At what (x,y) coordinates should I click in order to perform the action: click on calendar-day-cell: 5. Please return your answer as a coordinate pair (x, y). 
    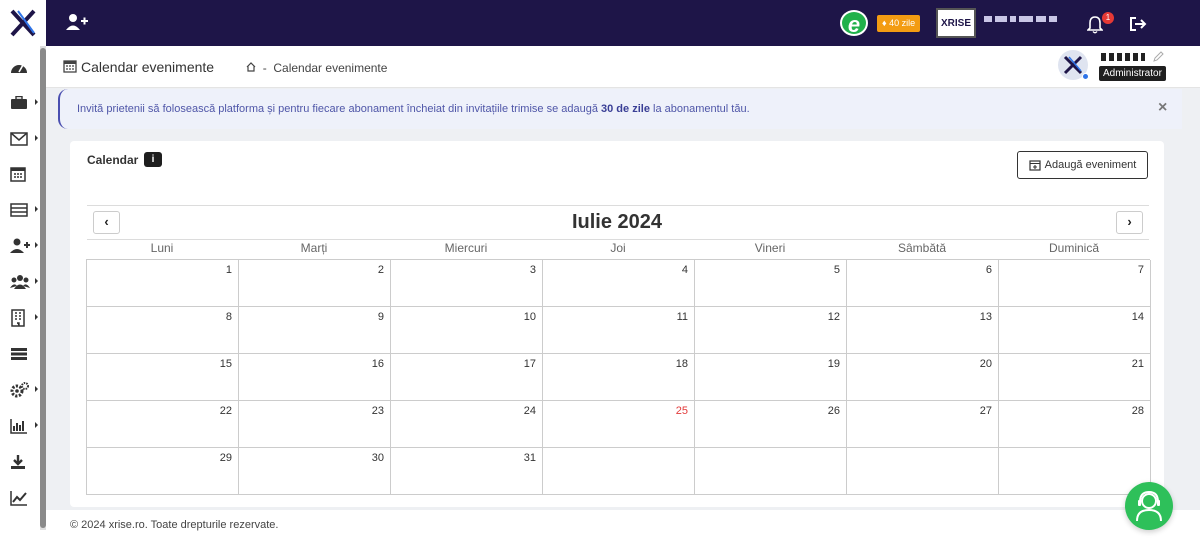
    Looking at the image, I should click on (771, 283).